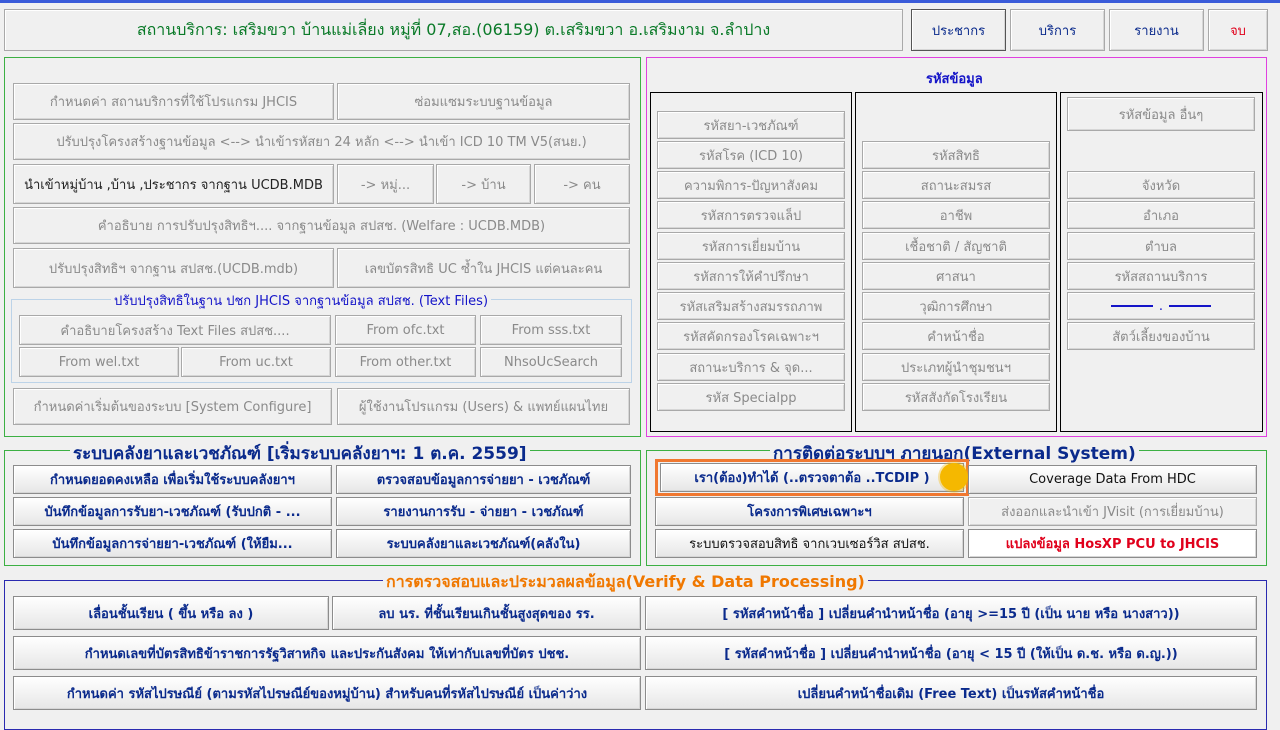 Image resolution: width=1280 pixels, height=730 pixels. What do you see at coordinates (1131, 306) in the screenshot?
I see `separator-dash-left` at bounding box center [1131, 306].